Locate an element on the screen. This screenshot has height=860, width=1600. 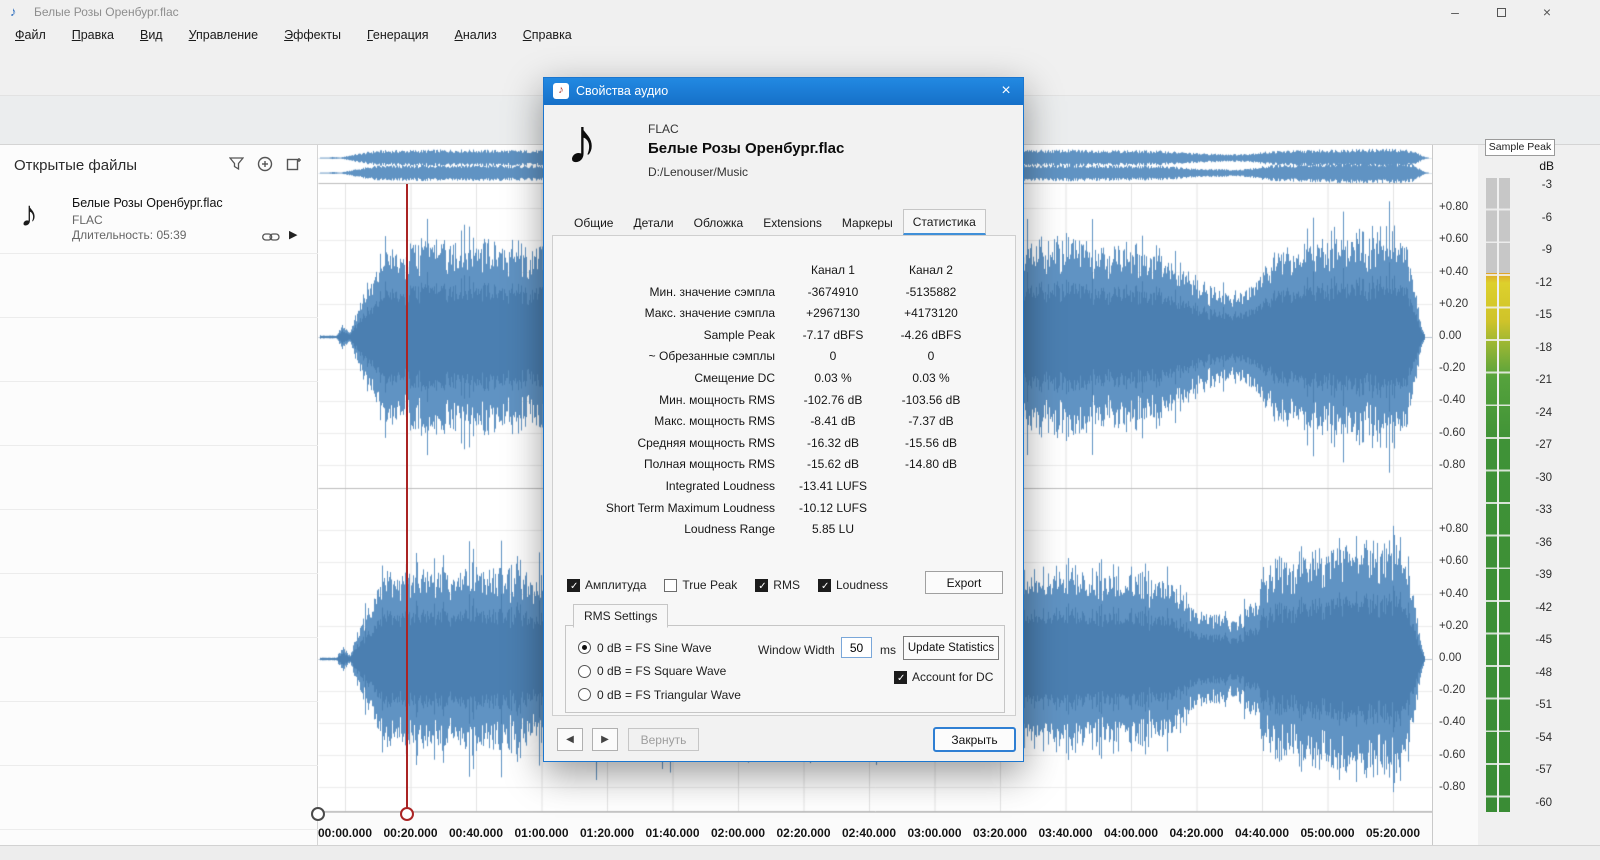
rms-reference-radio: 0 dB = FS Triangular Wave is located at coordinates (659, 695).